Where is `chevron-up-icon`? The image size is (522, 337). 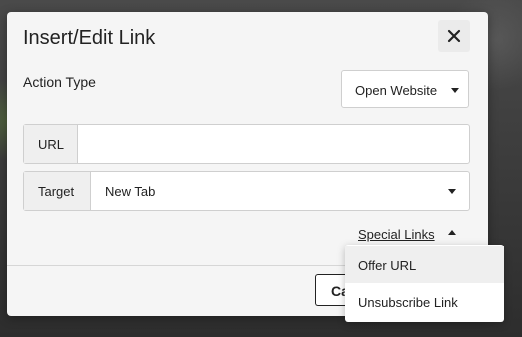 chevron-up-icon is located at coordinates (452, 232).